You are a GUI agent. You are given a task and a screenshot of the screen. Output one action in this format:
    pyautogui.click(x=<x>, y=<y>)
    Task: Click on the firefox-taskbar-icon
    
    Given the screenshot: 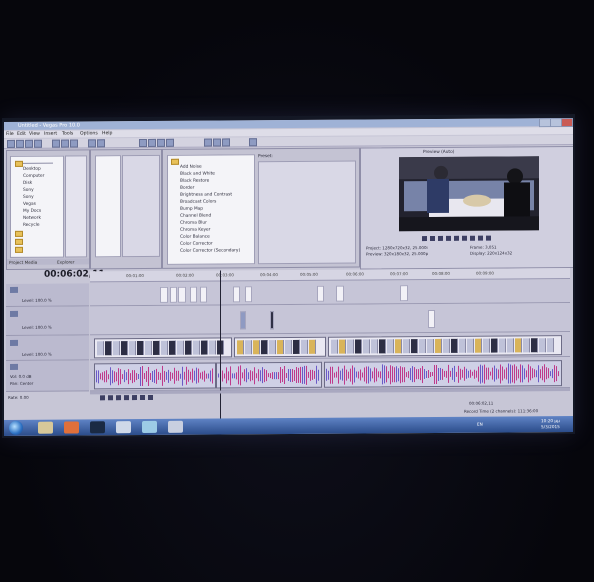 What is the action you would take?
    pyautogui.click(x=71, y=427)
    